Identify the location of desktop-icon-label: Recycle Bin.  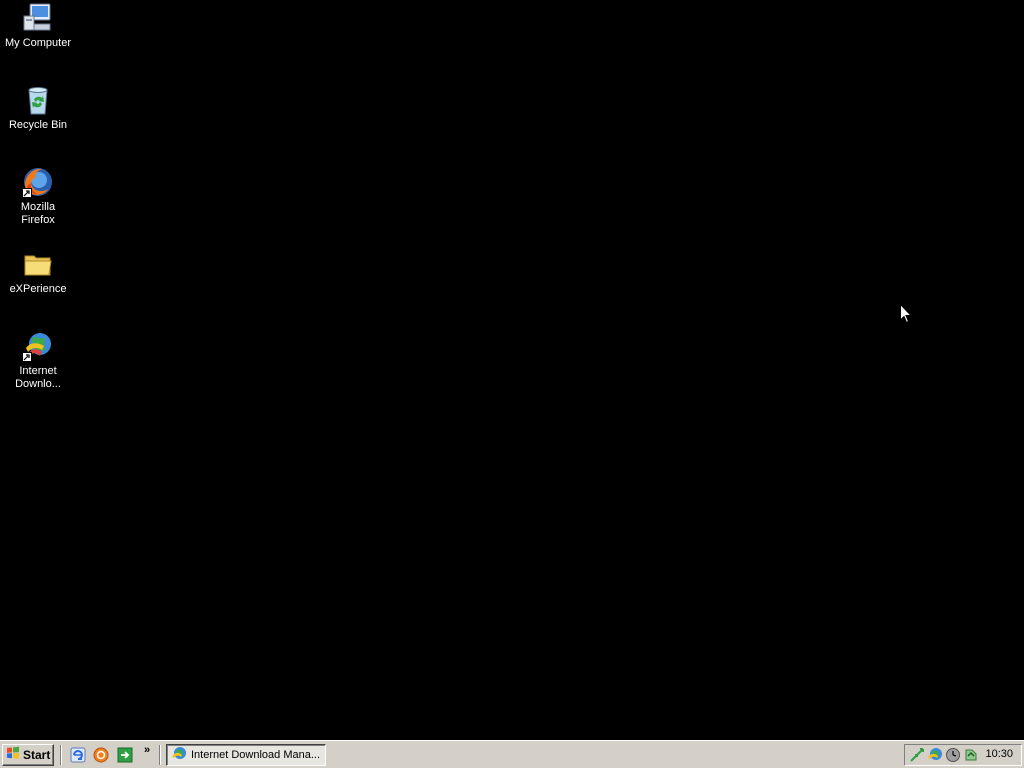
(38, 125).